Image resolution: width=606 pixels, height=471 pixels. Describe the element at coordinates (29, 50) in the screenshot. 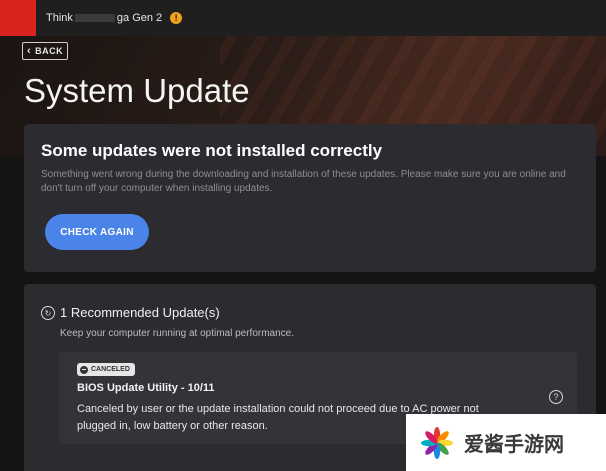

I see `chevron-left-icon: ‹` at that location.